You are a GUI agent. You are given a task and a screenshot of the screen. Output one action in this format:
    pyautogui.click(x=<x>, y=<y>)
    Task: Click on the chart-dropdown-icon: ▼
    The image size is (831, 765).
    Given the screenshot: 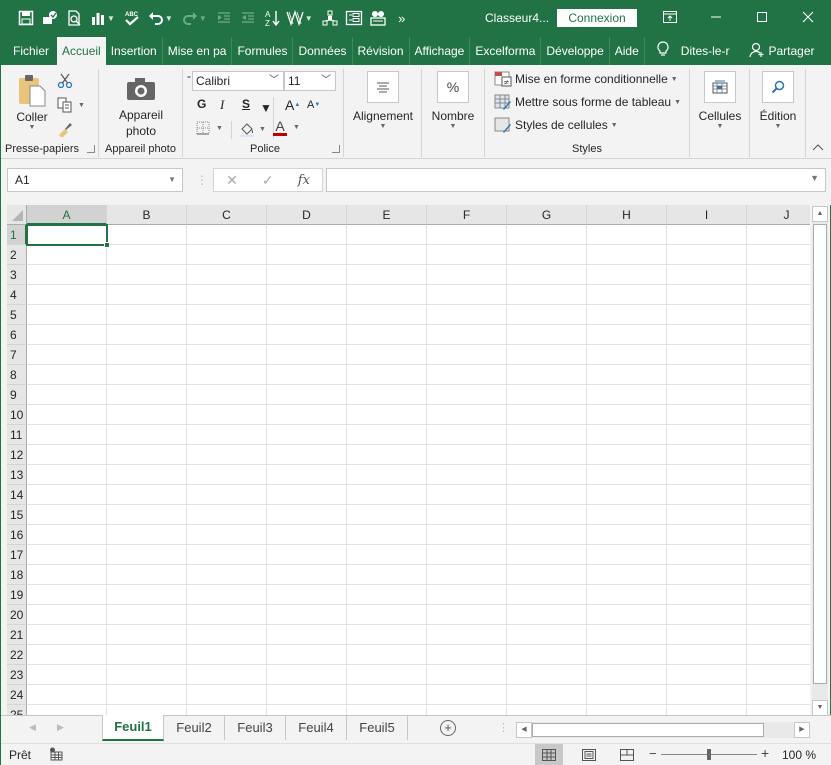 What is the action you would take?
    pyautogui.click(x=111, y=18)
    